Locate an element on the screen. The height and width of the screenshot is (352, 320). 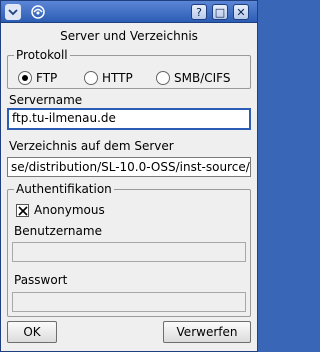
radio-http: HTTP is located at coordinates (108, 78).